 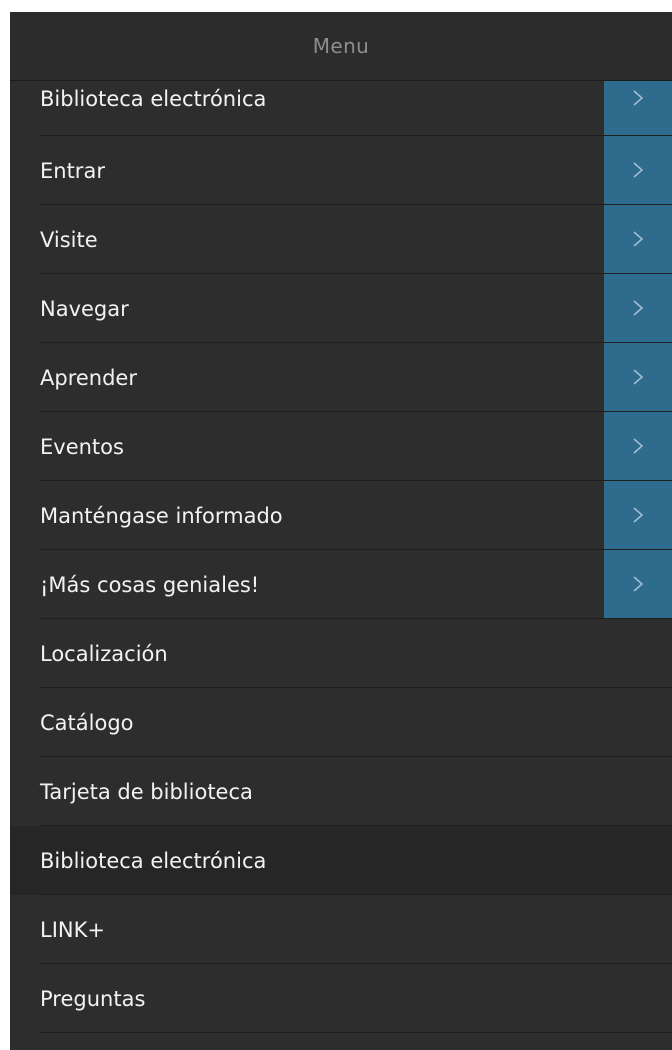 I want to click on menu-item-catalogo: Catálogo, so click(x=341, y=722).